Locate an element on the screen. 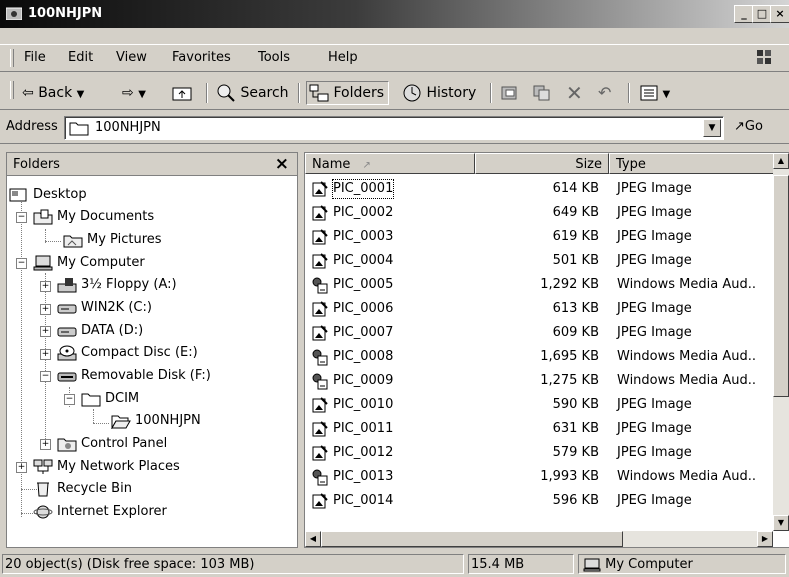 The image size is (789, 577). views-button: ▼ is located at coordinates (655, 93).